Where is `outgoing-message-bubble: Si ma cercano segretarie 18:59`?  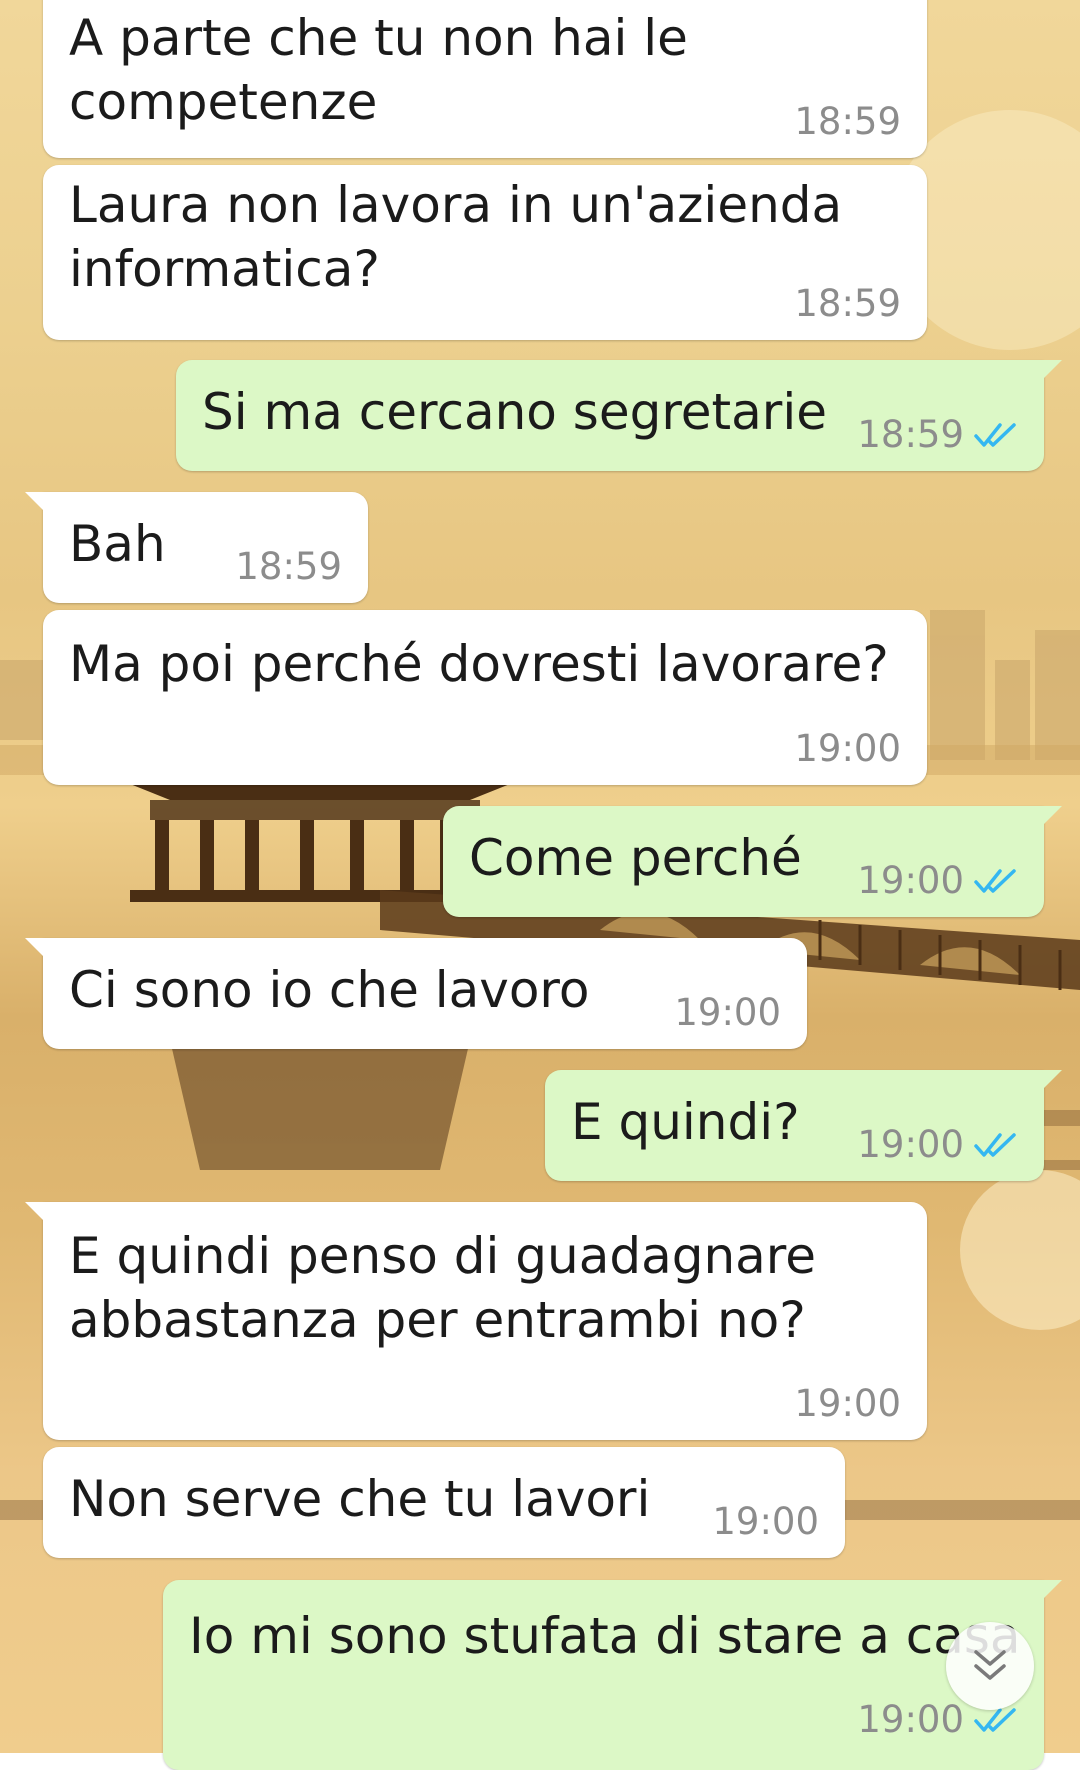 outgoing-message-bubble: Si ma cercano segretarie 18:59 is located at coordinates (619, 415).